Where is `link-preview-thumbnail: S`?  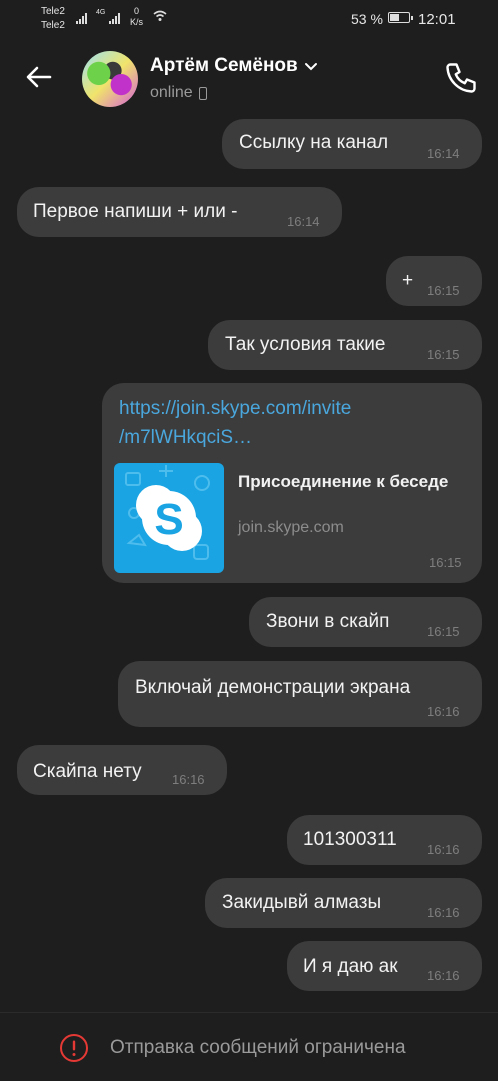 link-preview-thumbnail: S is located at coordinates (169, 518).